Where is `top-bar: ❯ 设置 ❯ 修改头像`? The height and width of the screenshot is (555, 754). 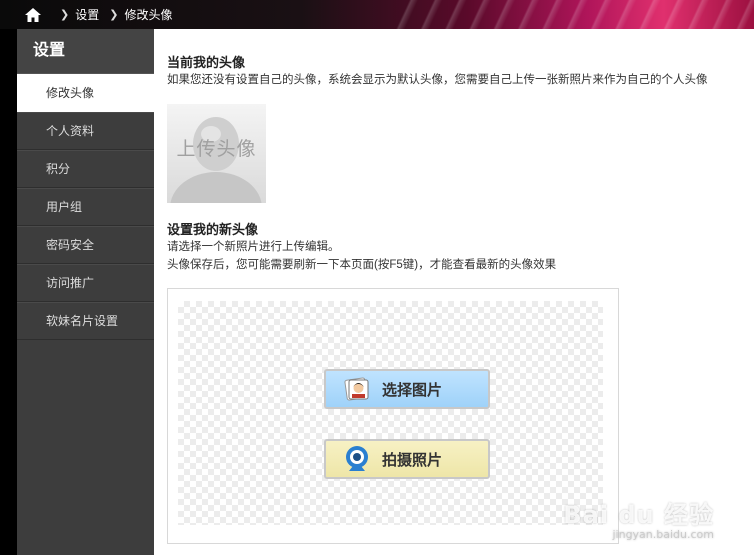 top-bar: ❯ 设置 ❯ 修改头像 is located at coordinates (377, 14).